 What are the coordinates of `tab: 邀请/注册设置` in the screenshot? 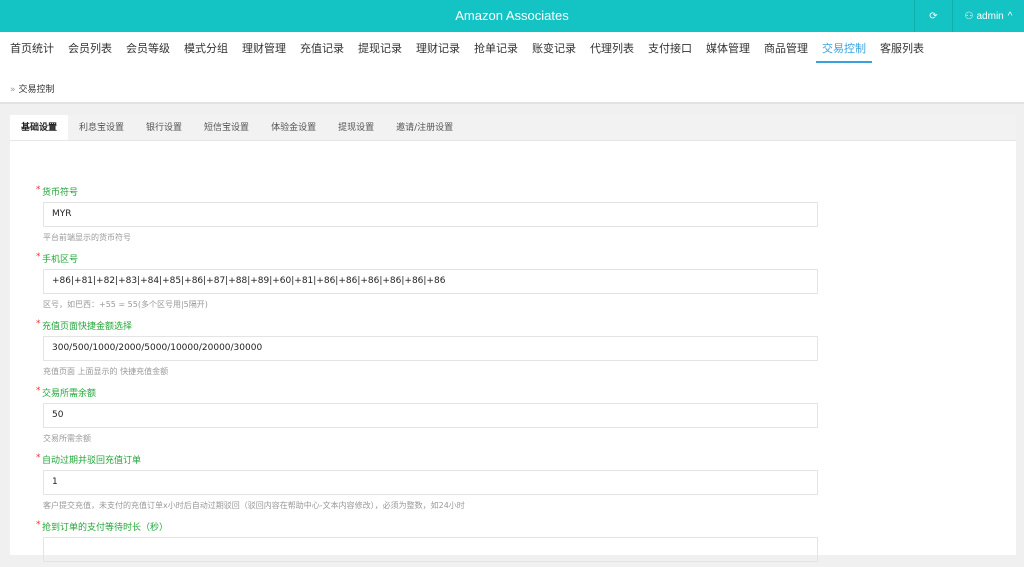 It's located at (424, 127).